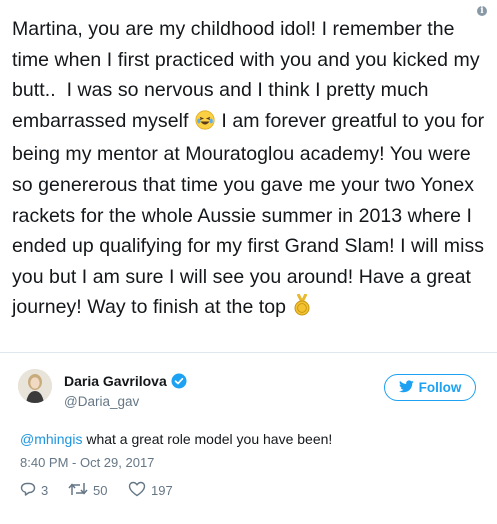  What do you see at coordinates (45, 490) in the screenshot?
I see `reply-count: 3` at bounding box center [45, 490].